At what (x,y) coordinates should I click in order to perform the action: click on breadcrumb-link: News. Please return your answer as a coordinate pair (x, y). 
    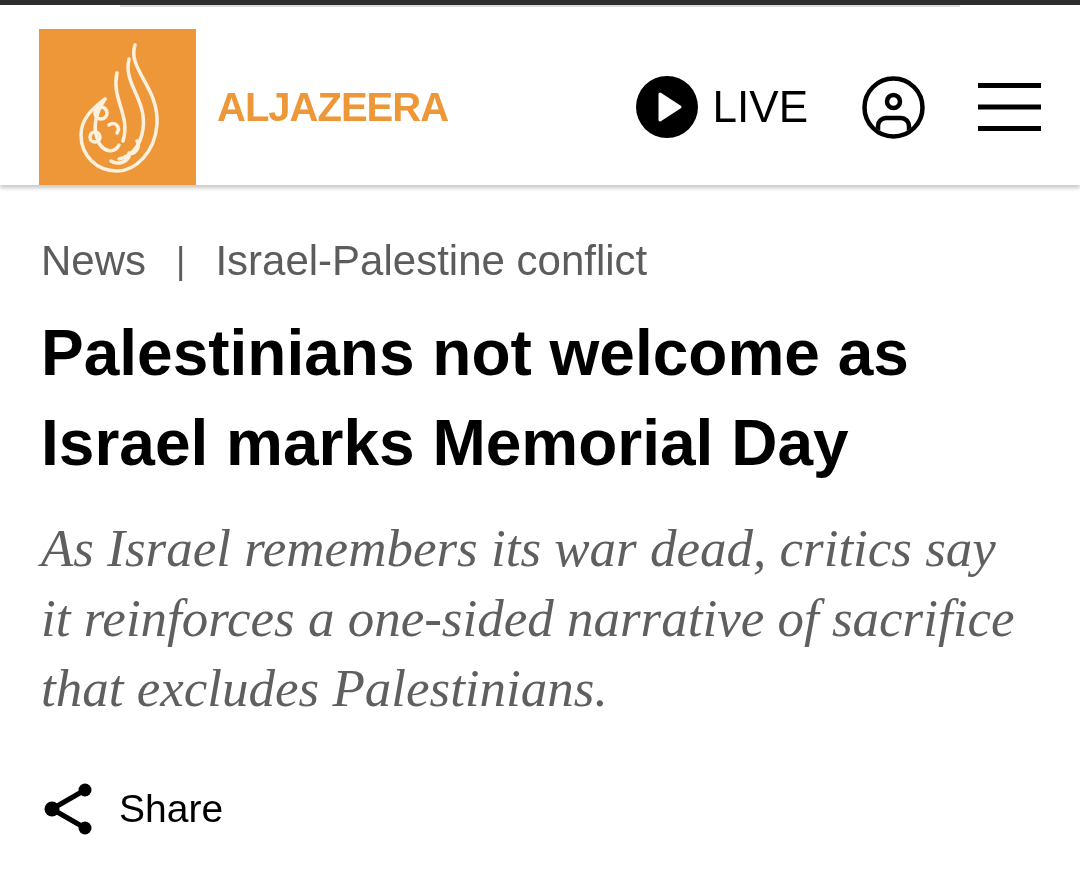
    Looking at the image, I should click on (94, 261).